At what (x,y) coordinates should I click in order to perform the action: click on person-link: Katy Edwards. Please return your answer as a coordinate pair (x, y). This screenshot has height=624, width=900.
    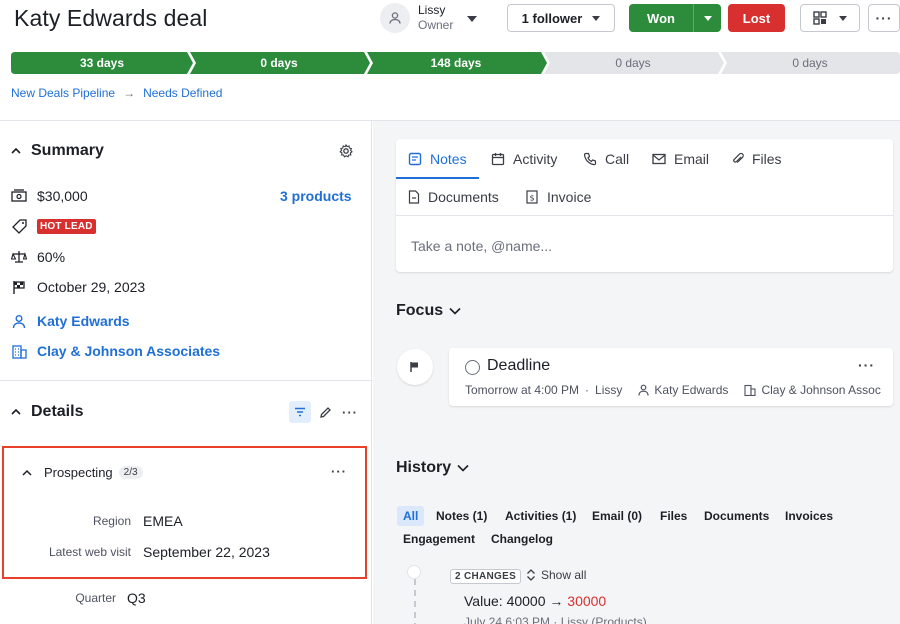
    Looking at the image, I should click on (83, 321).